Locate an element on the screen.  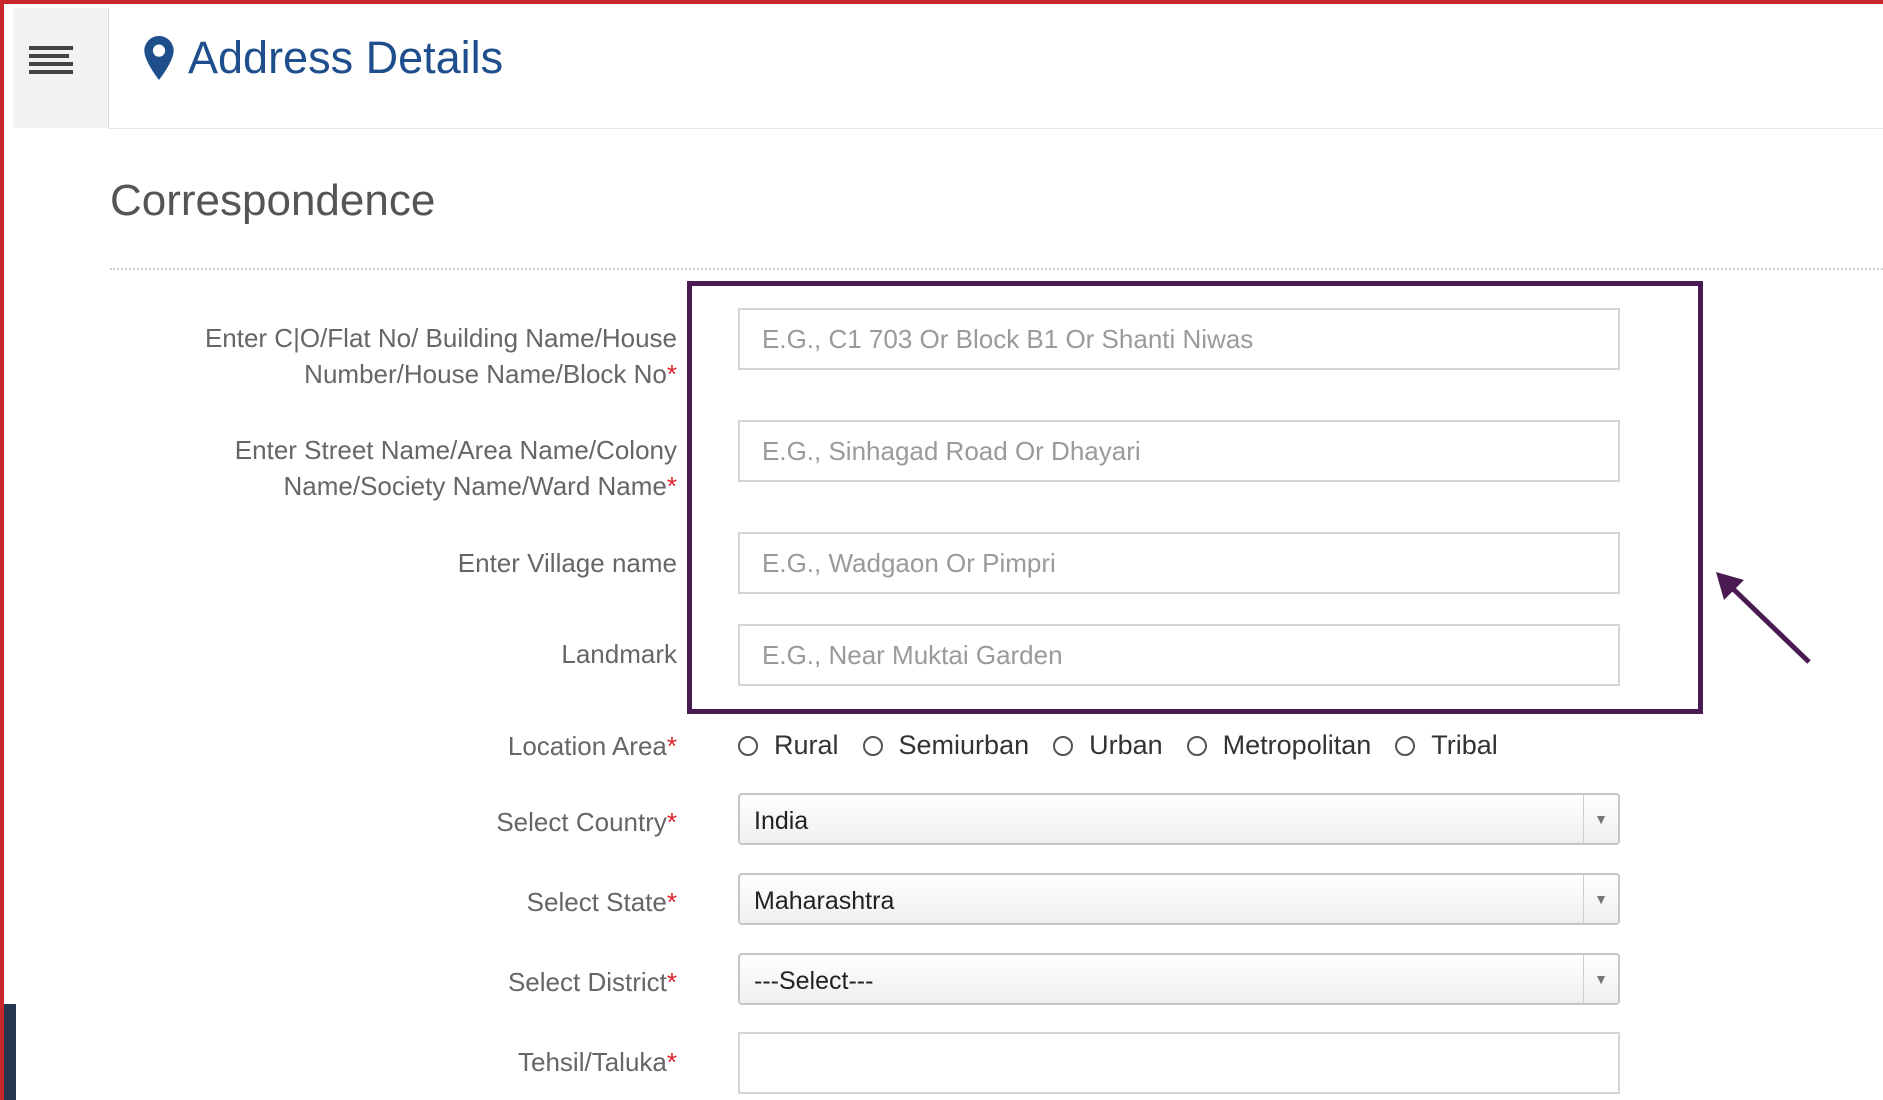
country-label: Select Country* is located at coordinates (586, 822).